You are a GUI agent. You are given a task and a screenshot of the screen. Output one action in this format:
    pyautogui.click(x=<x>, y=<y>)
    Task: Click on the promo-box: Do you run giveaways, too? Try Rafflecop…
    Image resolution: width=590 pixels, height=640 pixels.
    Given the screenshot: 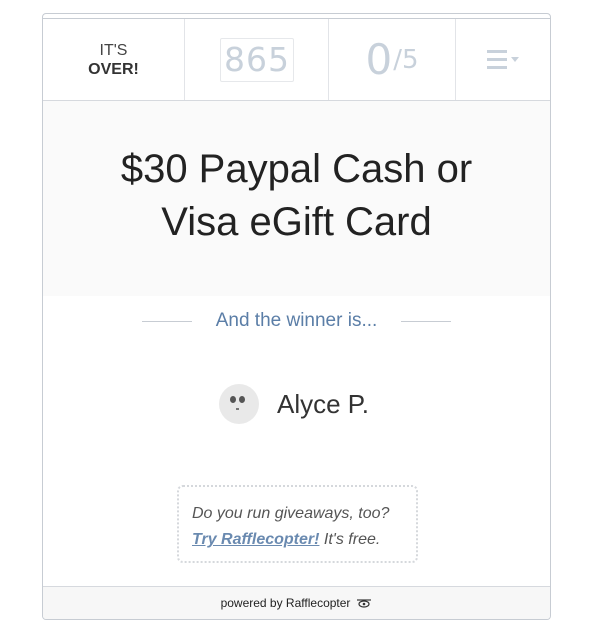 What is the action you would take?
    pyautogui.click(x=297, y=524)
    